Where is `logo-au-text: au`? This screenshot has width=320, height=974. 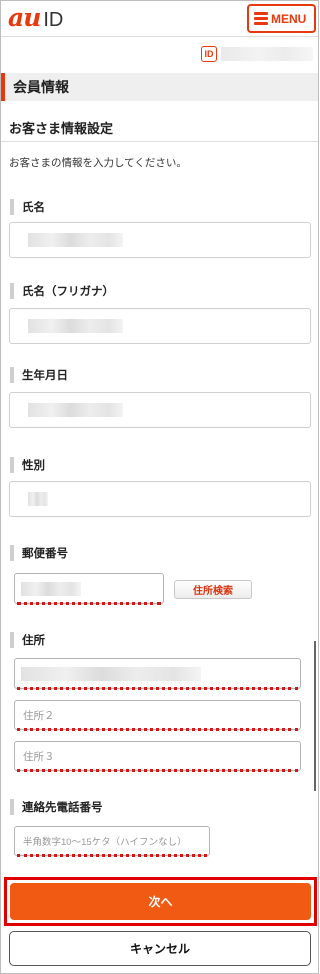
logo-au-text: au is located at coordinates (24, 17).